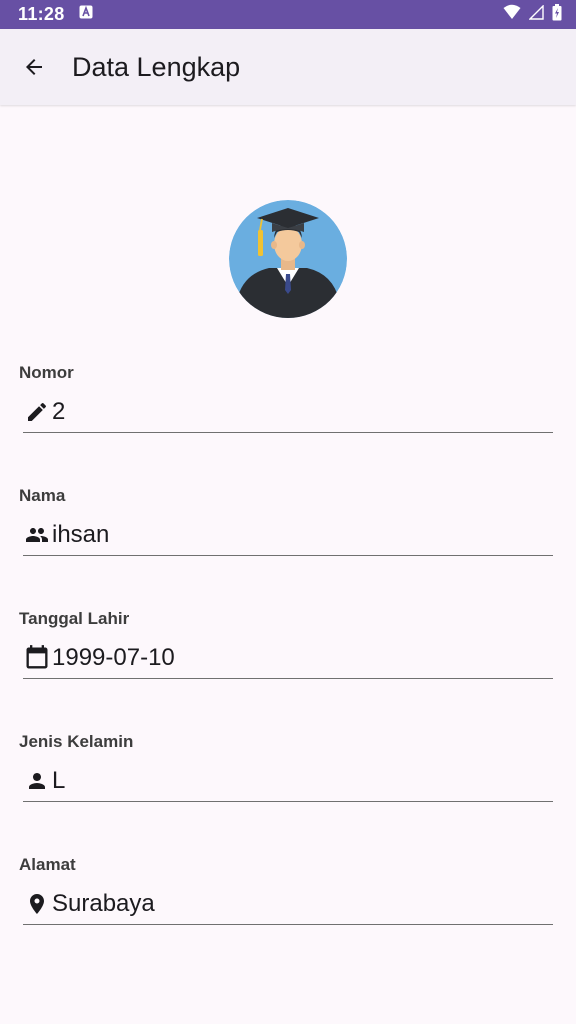 The height and width of the screenshot is (1024, 576). Describe the element at coordinates (37, 412) in the screenshot. I see `pencil-icon` at that location.